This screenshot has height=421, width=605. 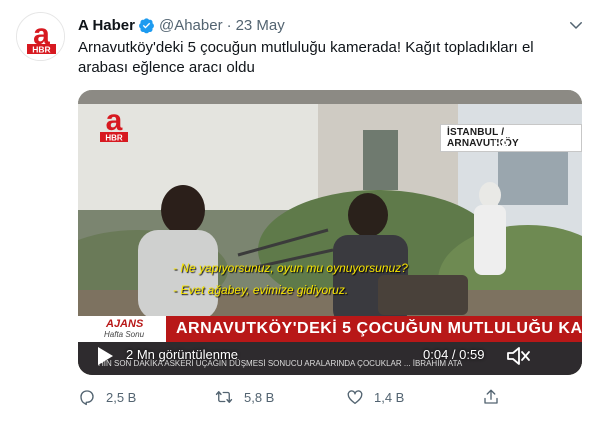 What do you see at coordinates (182, 354) in the screenshot?
I see `view-count: 2 Mn görüntülenme` at bounding box center [182, 354].